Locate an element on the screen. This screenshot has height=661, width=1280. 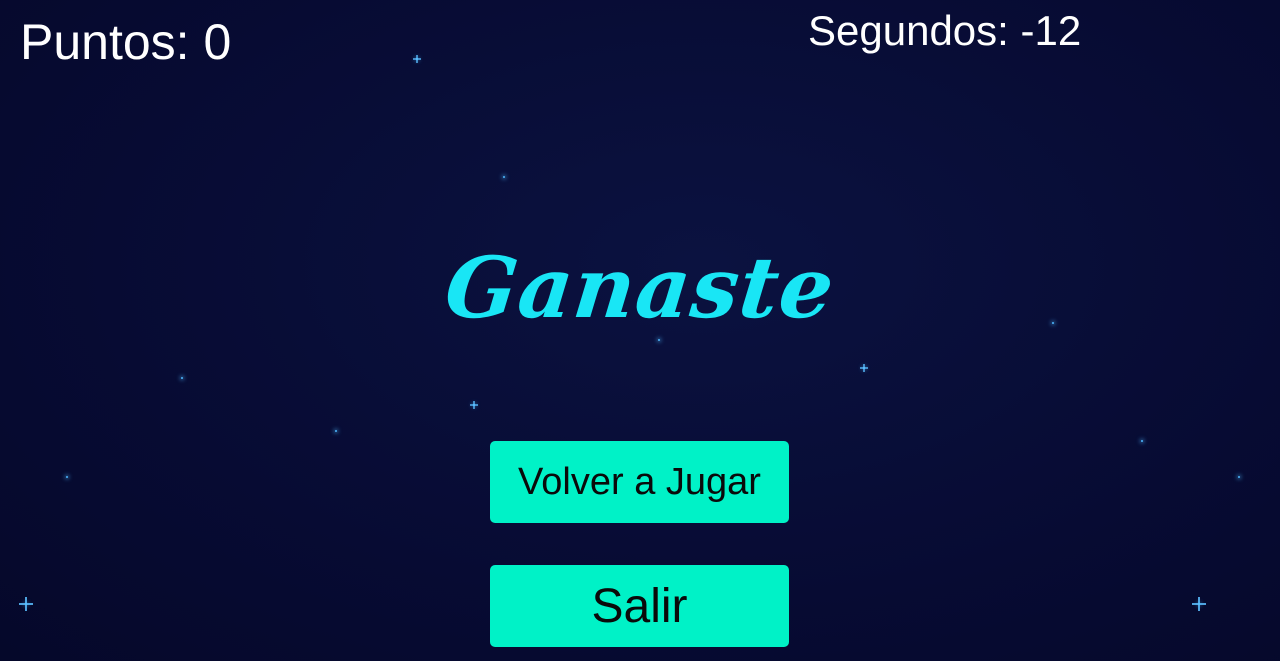
exit-button: Salir is located at coordinates (639, 606).